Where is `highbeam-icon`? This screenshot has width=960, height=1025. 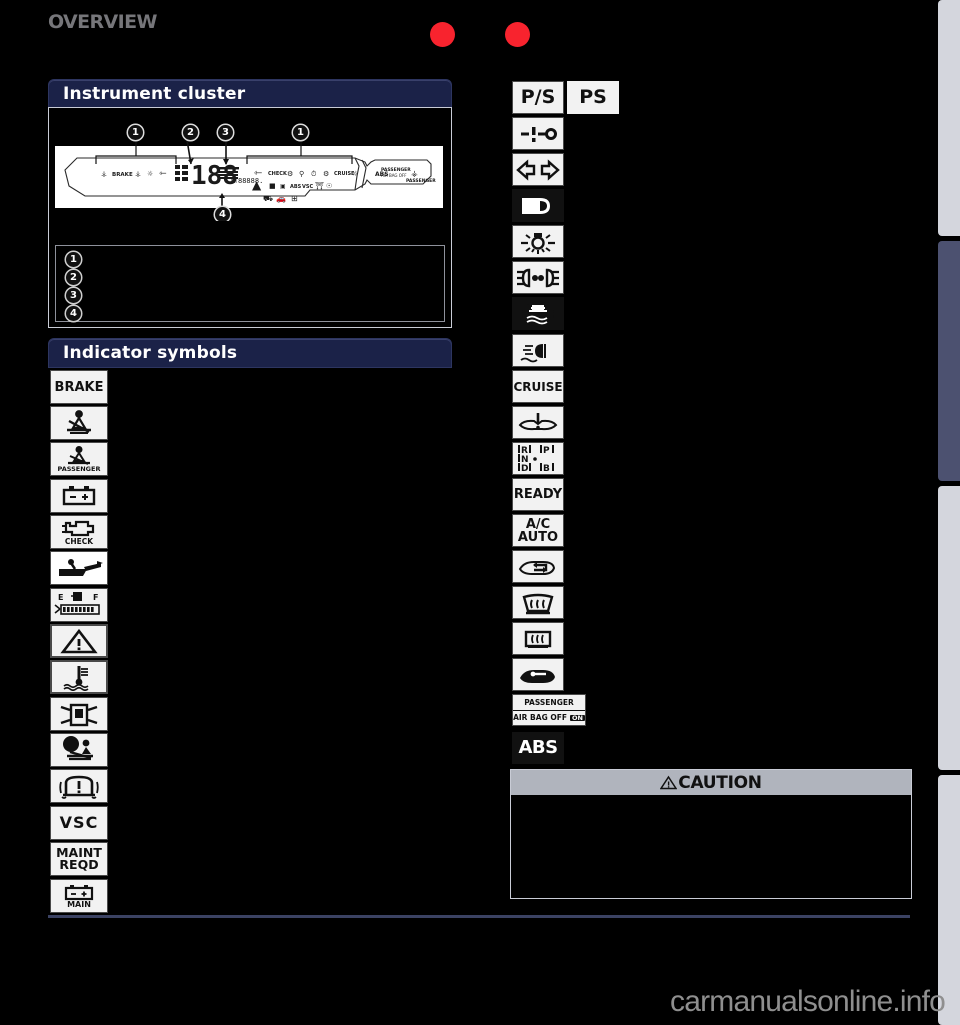 highbeam-icon is located at coordinates (536, 205).